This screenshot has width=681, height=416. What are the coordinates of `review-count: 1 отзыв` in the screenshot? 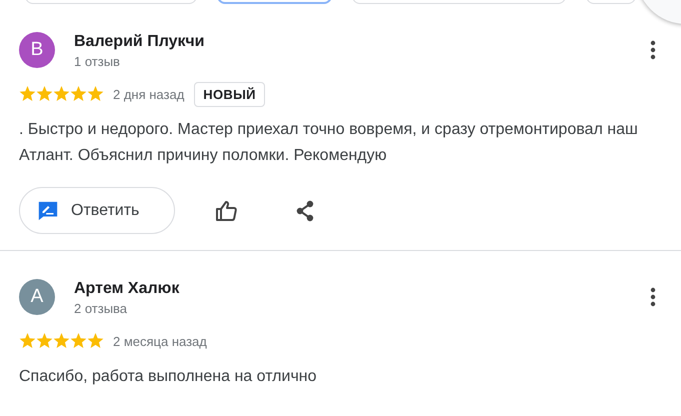 It's located at (97, 62).